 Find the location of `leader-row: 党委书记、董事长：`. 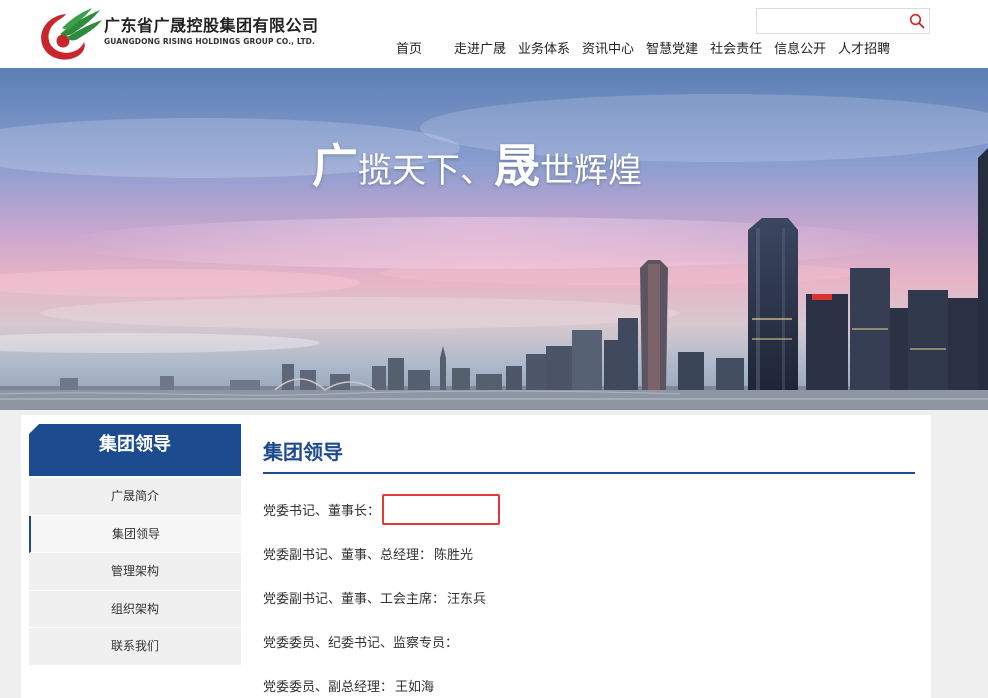

leader-row: 党委书记、董事长： is located at coordinates (322, 509).